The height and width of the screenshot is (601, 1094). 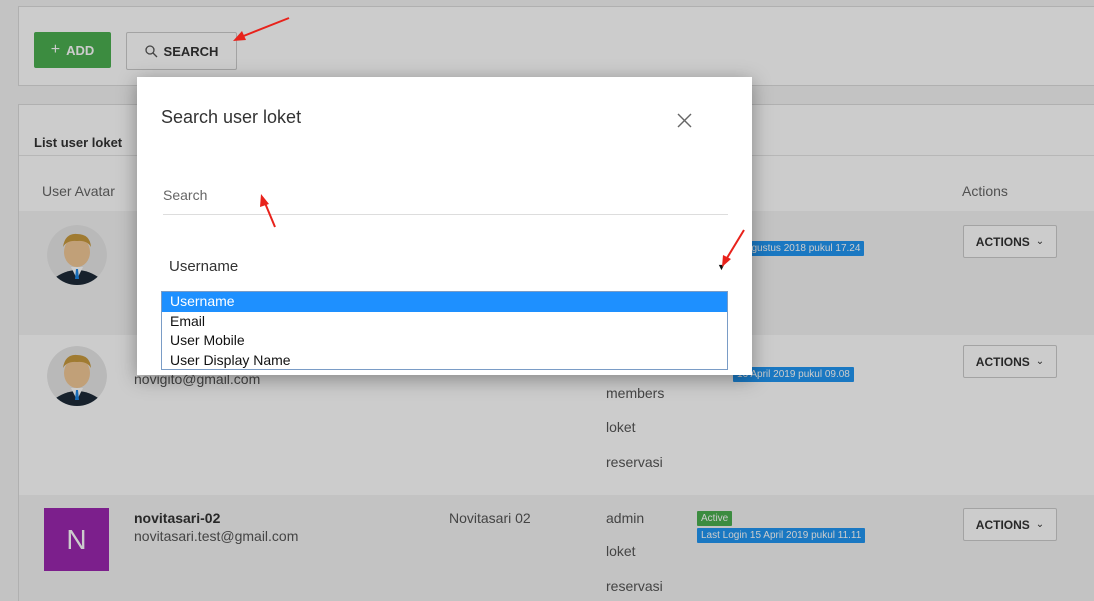 What do you see at coordinates (203, 266) in the screenshot?
I see `search-field-select: Username` at bounding box center [203, 266].